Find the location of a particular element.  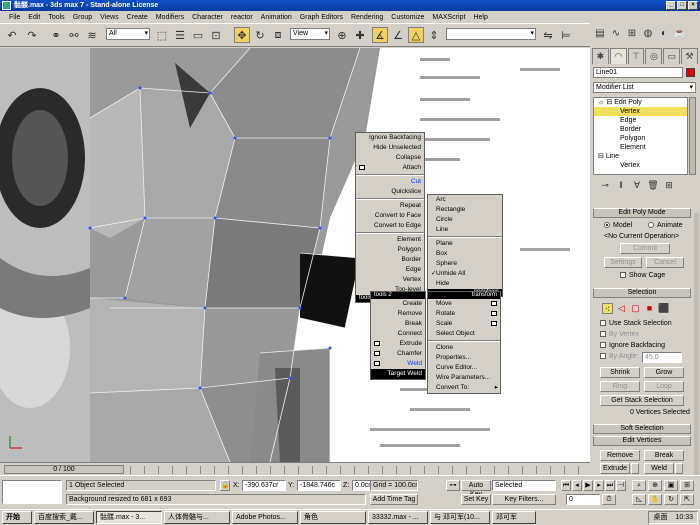

make-unique-icon: ∀ is located at coordinates (637, 185).